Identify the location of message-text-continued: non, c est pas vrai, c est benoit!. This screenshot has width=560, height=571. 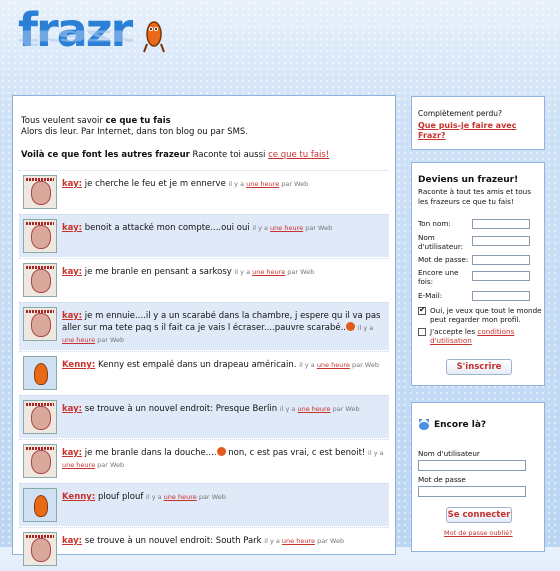
(297, 453).